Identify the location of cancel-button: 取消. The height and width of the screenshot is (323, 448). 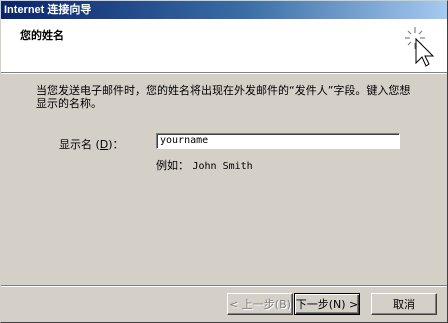
(404, 304).